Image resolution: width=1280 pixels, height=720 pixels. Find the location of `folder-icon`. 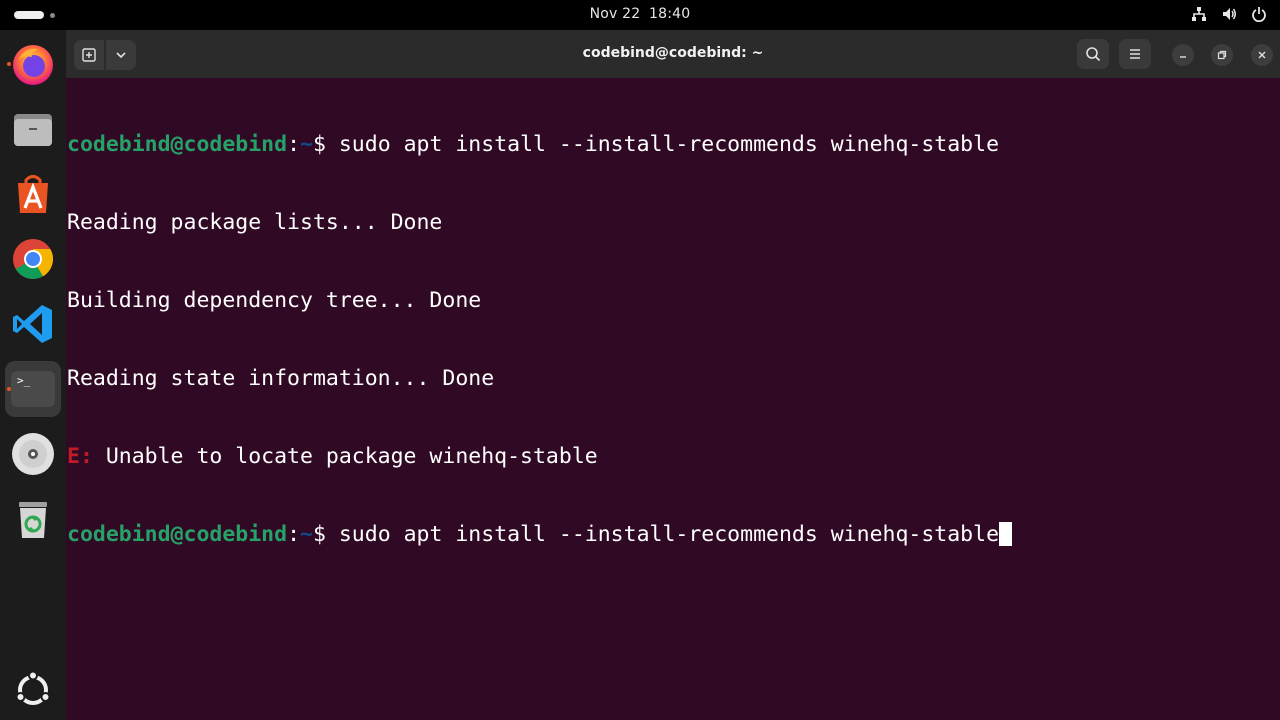

folder-icon is located at coordinates (33, 130).